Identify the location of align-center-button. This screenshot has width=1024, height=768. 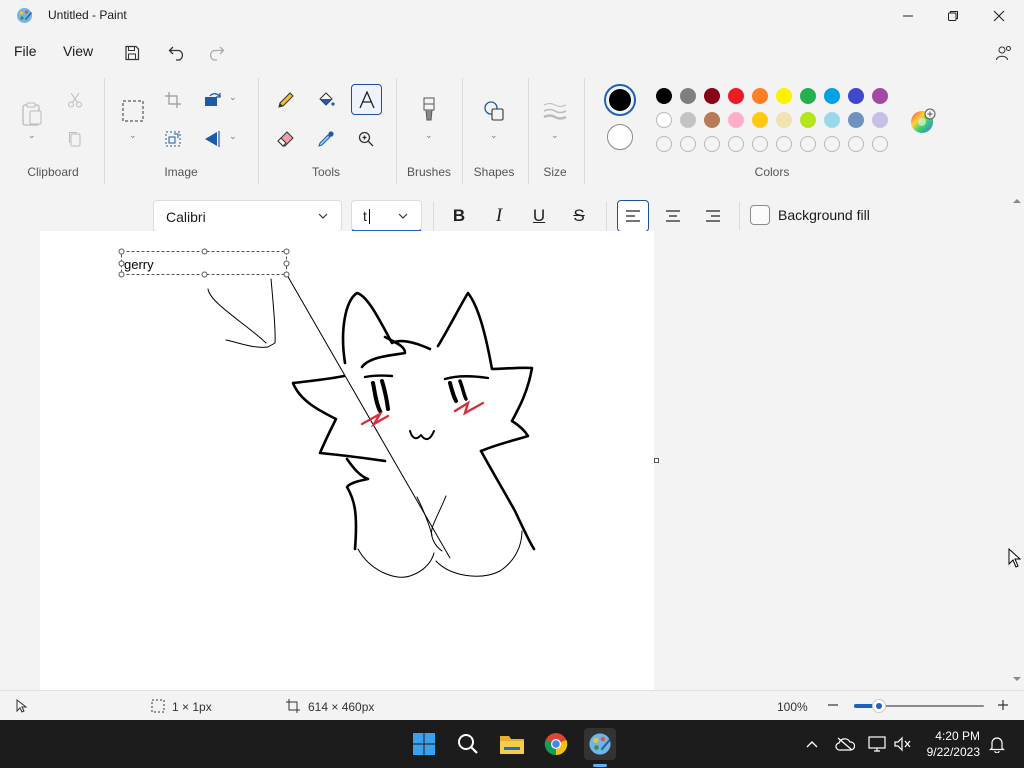
(673, 216).